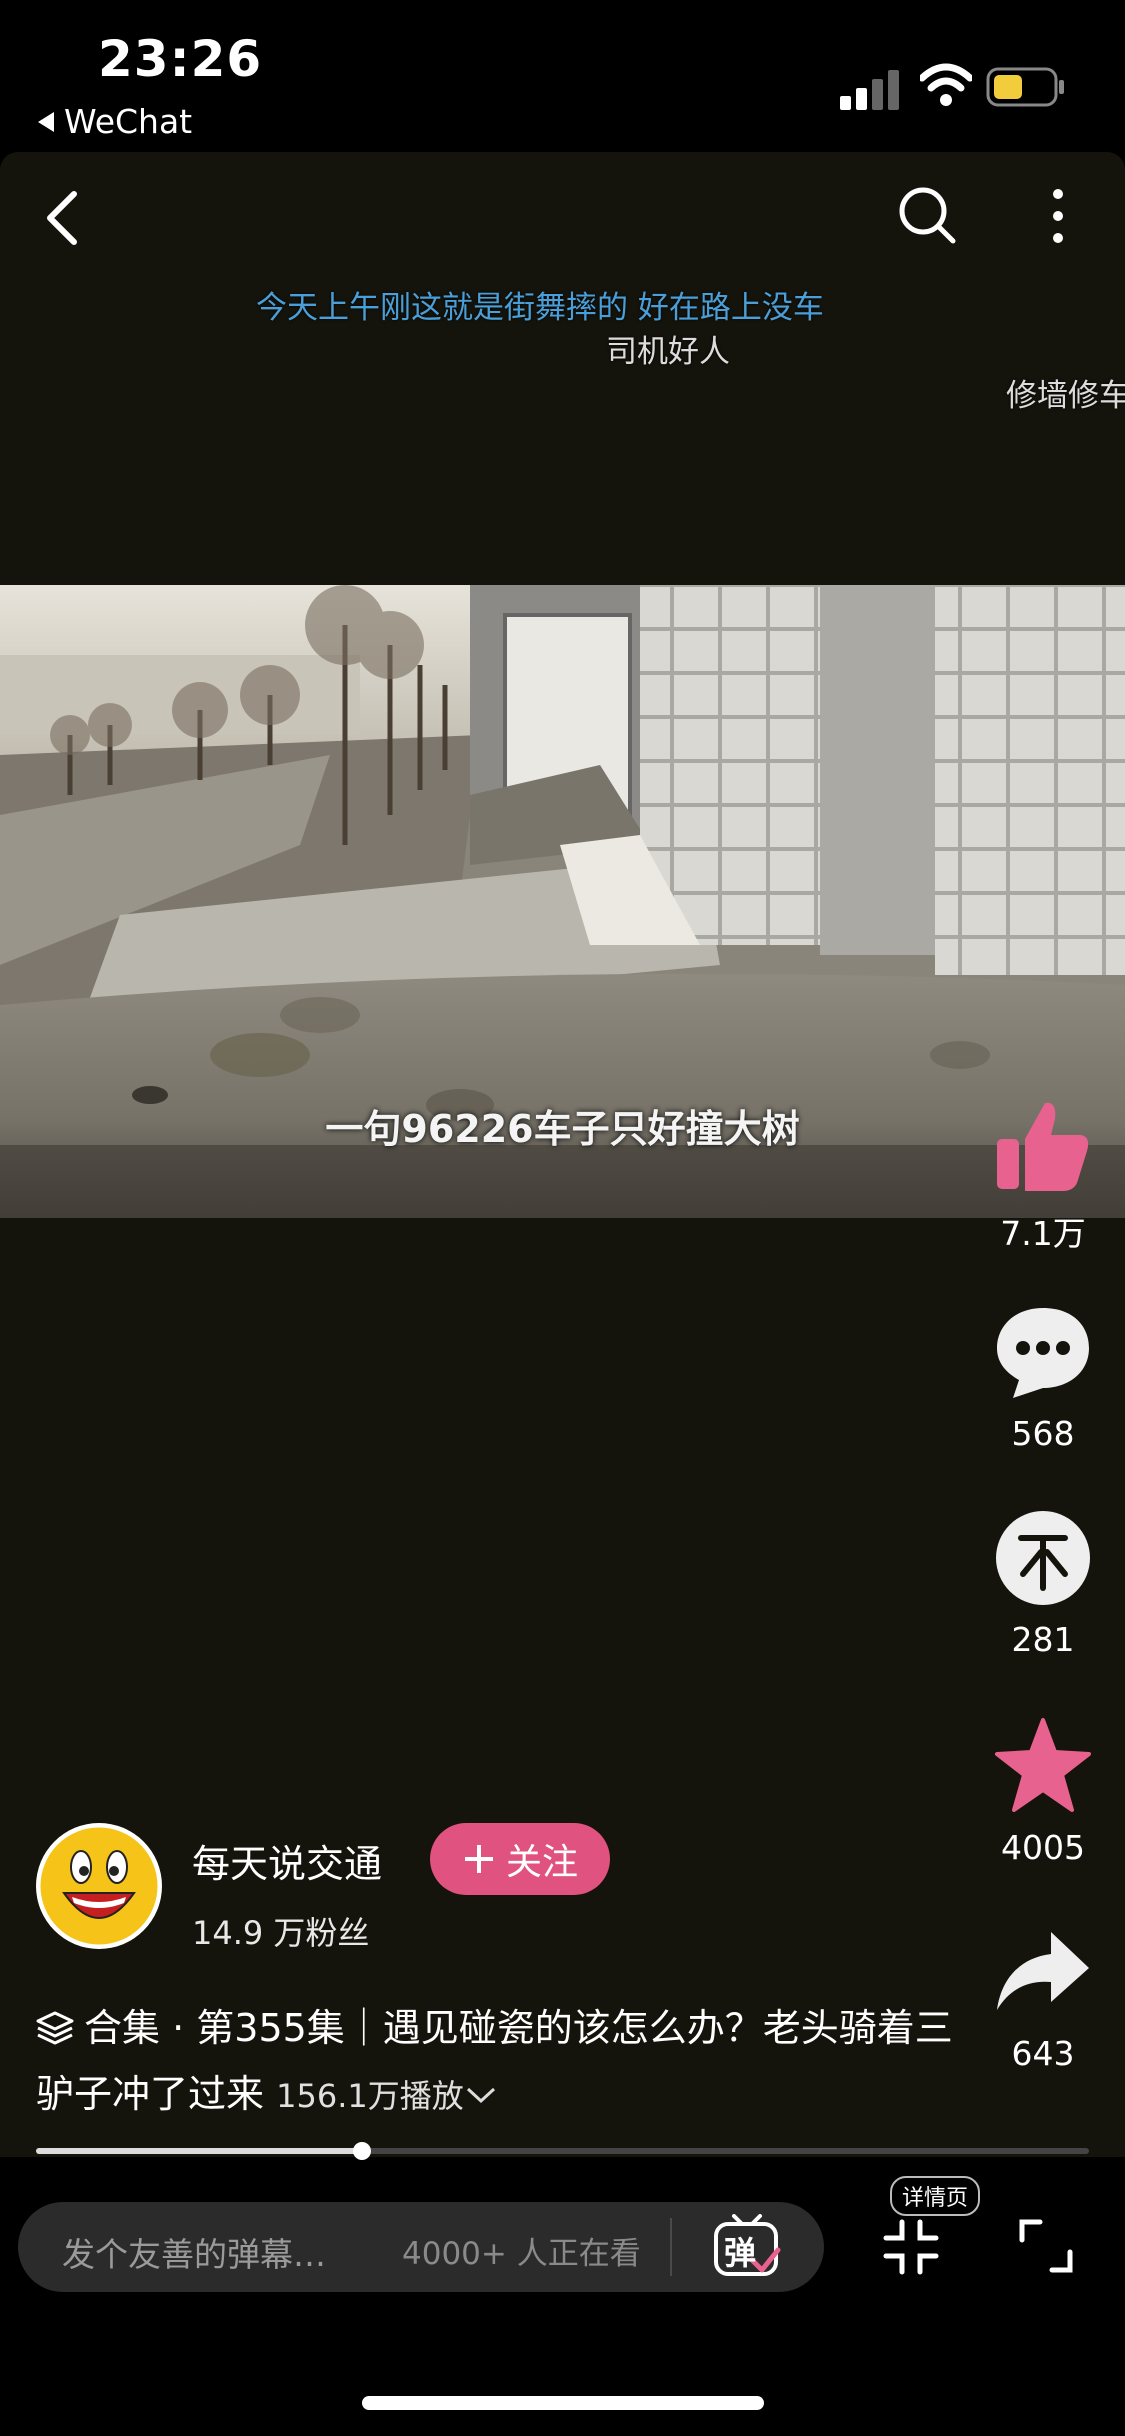 Image resolution: width=1125 pixels, height=2436 pixels. I want to click on share-arrow-icon, so click(1043, 1971).